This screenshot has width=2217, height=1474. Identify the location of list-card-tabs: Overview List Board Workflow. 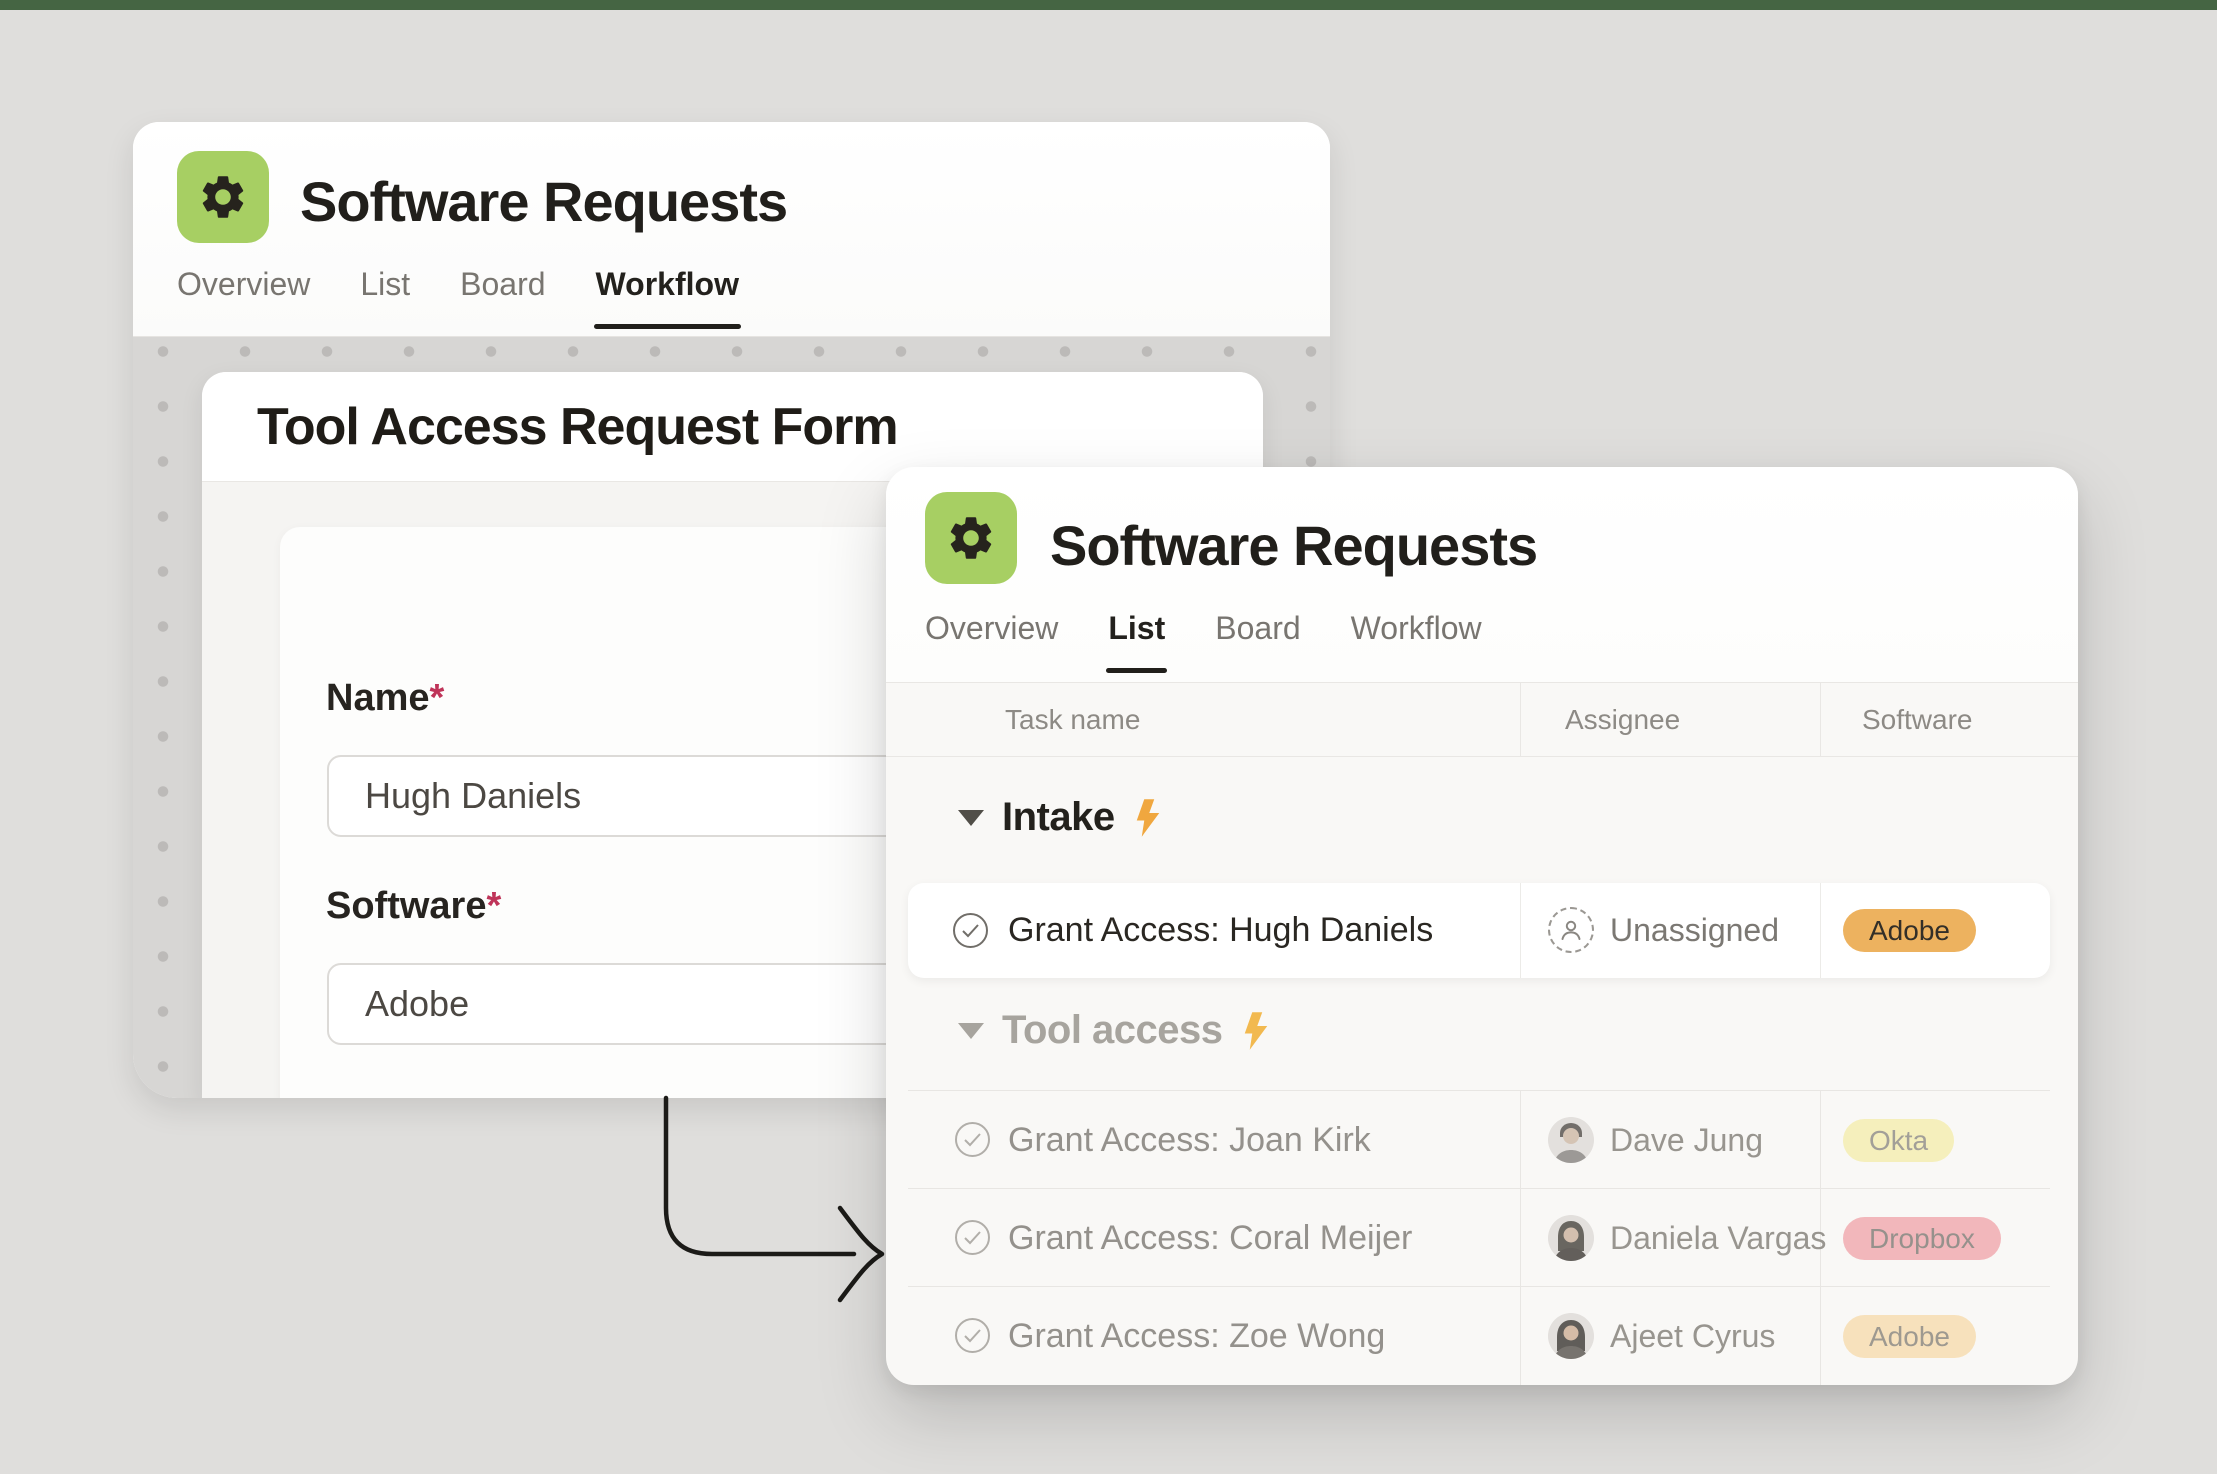
(1203, 641).